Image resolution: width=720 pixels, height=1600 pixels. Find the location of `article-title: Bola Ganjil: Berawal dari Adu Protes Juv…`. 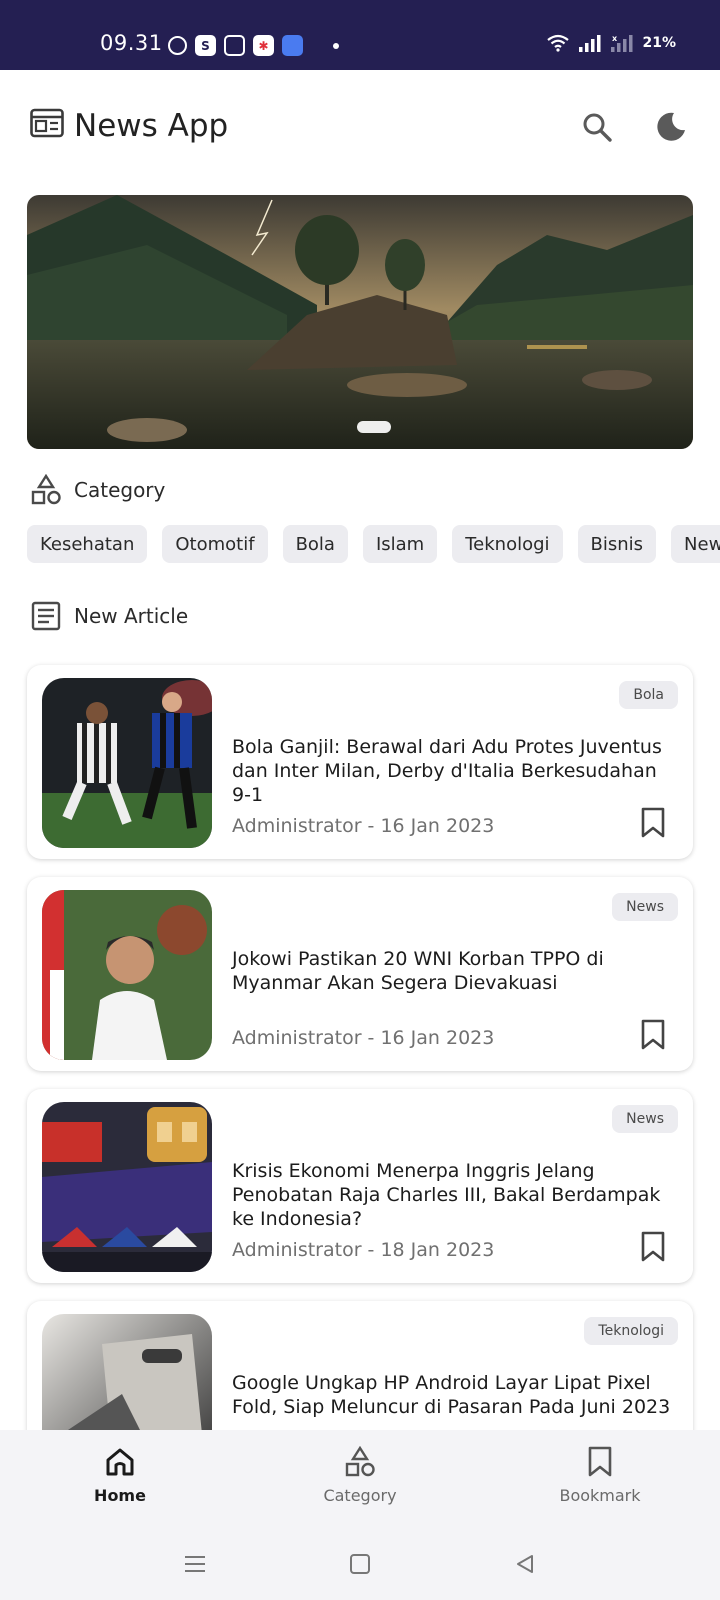

article-title: Bola Ganjil: Berawal dari Adu Protes Juv… is located at coordinates (447, 771).